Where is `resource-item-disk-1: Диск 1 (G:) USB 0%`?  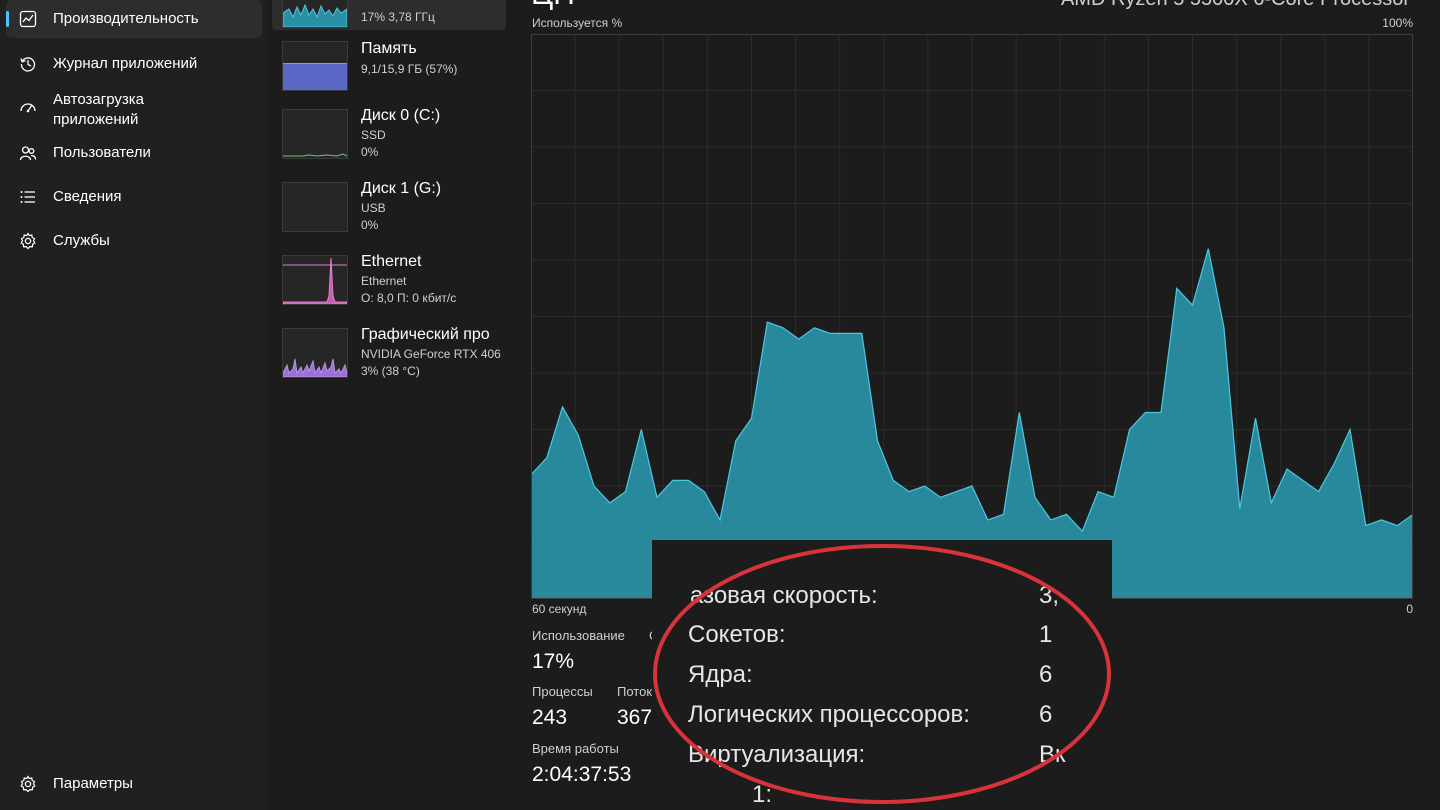
resource-item-disk-1: Диск 1 (G:) USB 0% is located at coordinates (389, 206).